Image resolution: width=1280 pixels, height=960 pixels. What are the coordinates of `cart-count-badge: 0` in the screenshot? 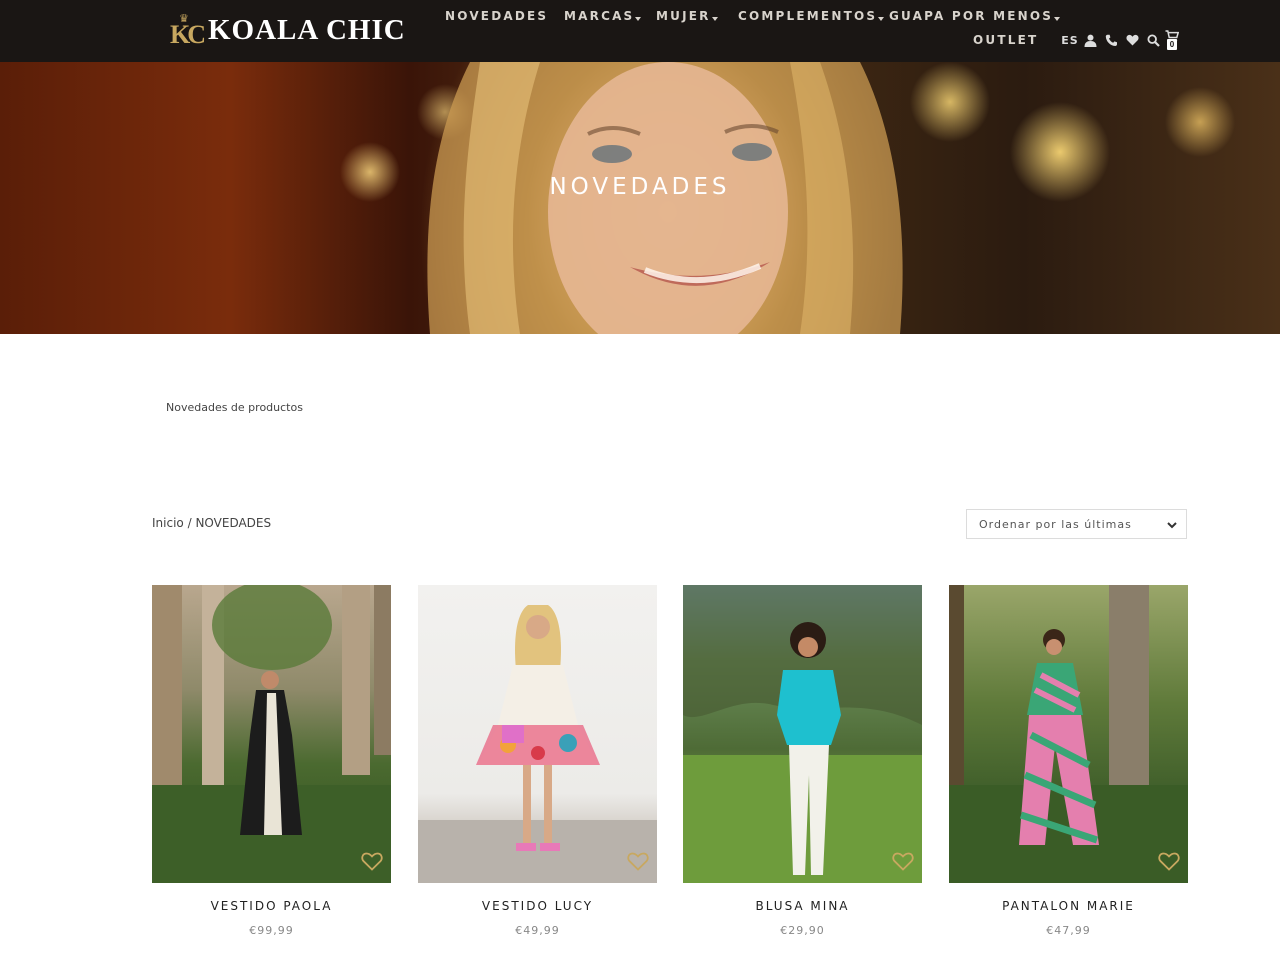 It's located at (1172, 44).